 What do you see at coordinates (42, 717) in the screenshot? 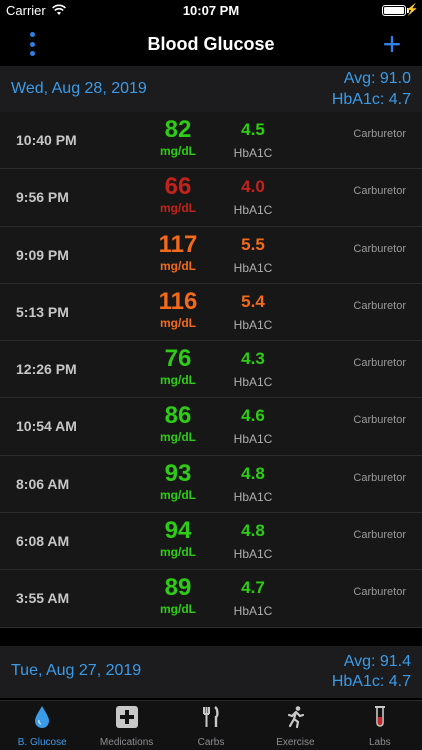
I see `blood-drop-icon` at bounding box center [42, 717].